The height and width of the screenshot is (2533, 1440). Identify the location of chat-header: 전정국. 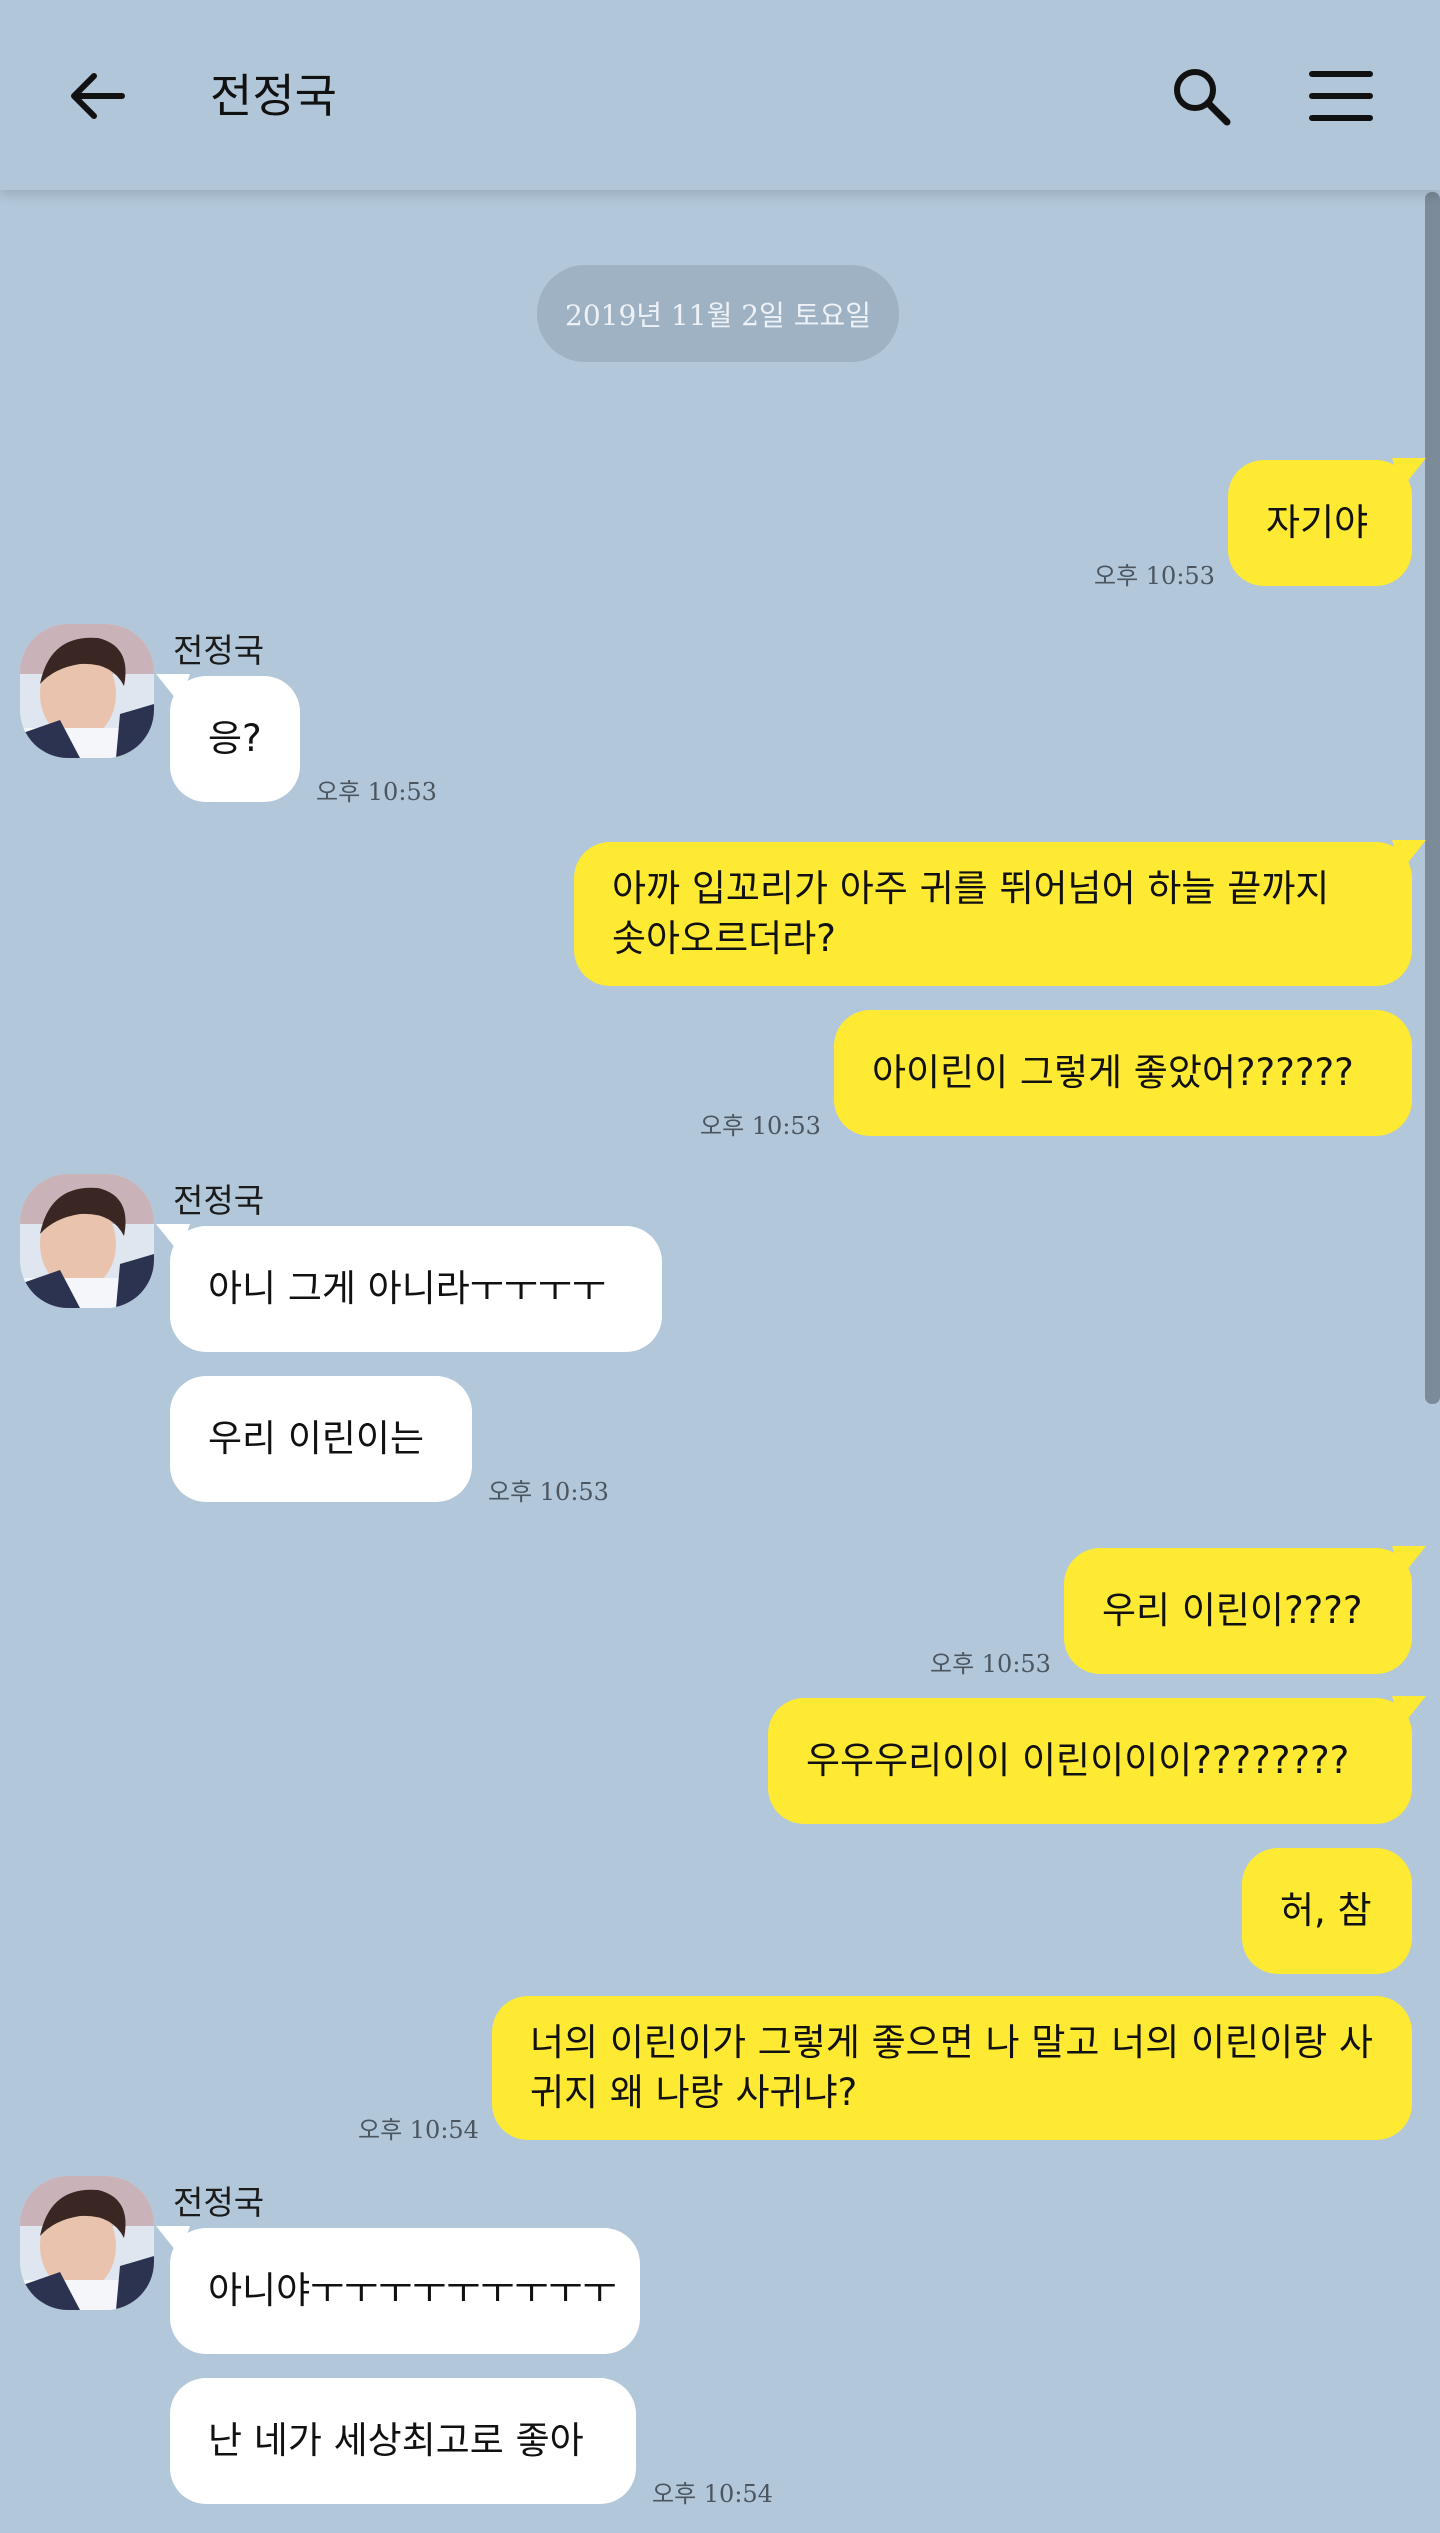
(720, 95).